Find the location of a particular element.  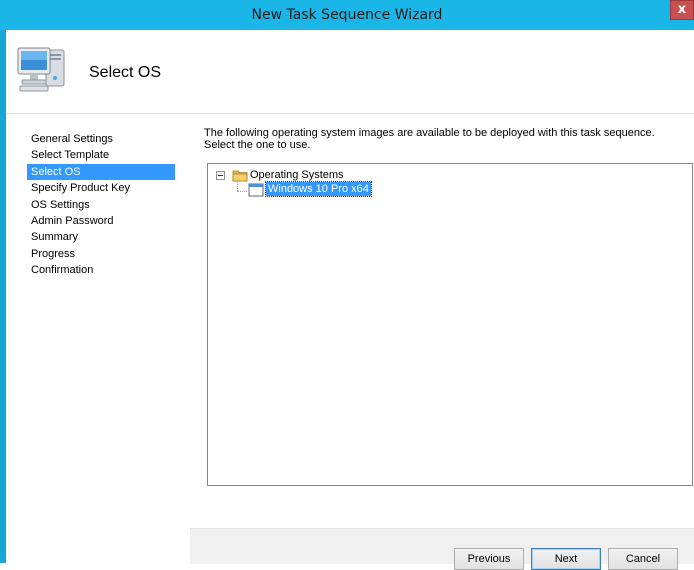

collapse-toggle is located at coordinates (220, 175).